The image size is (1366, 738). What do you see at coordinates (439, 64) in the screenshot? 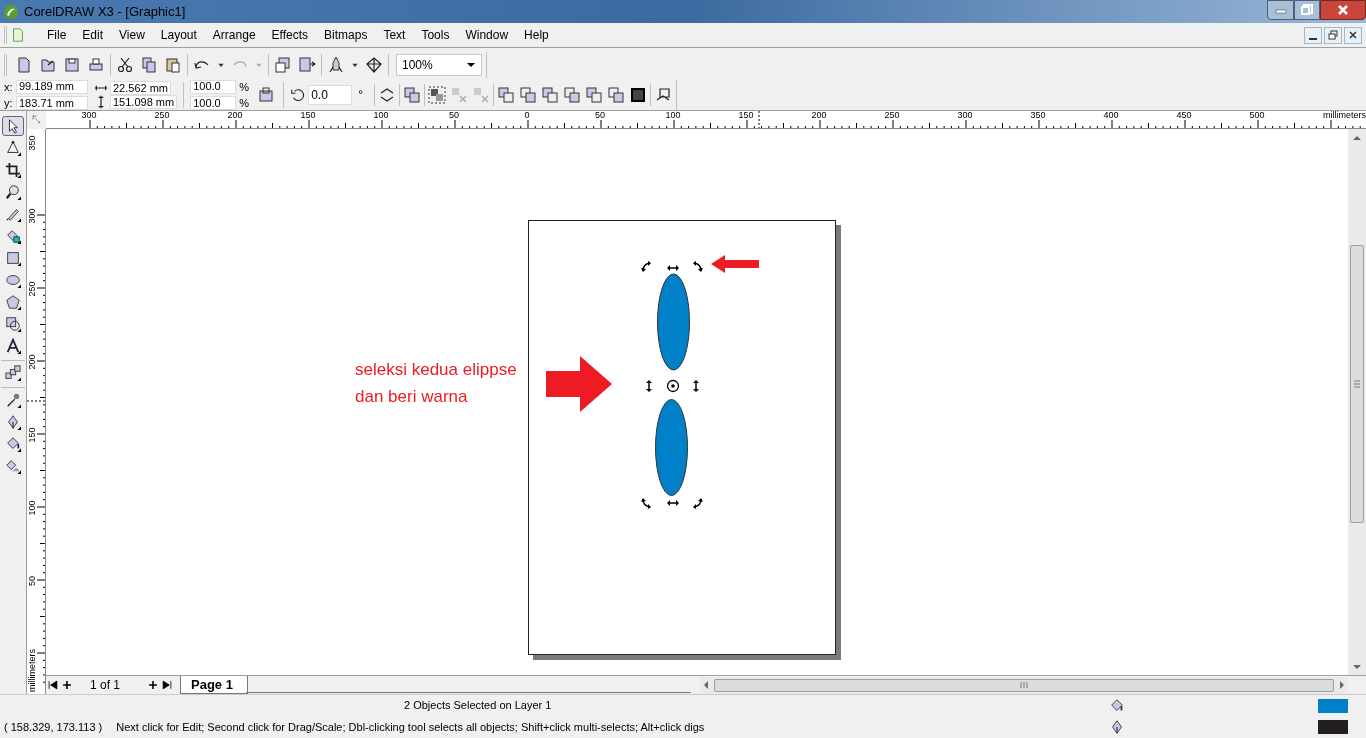
I see `zoom-dropdown: 100%` at bounding box center [439, 64].